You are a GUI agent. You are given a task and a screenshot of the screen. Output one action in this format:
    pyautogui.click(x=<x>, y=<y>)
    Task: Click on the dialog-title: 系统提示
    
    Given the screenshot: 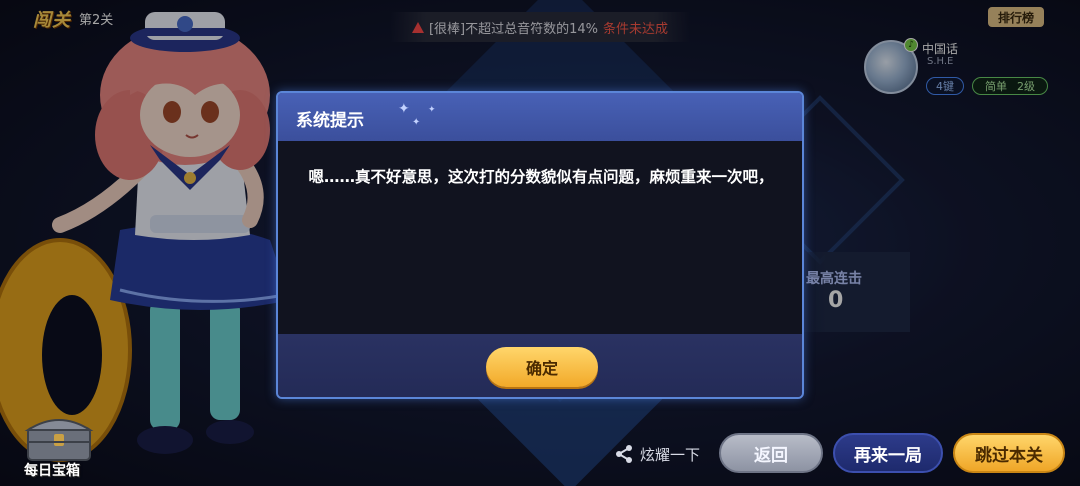 What is the action you would take?
    pyautogui.click(x=330, y=121)
    